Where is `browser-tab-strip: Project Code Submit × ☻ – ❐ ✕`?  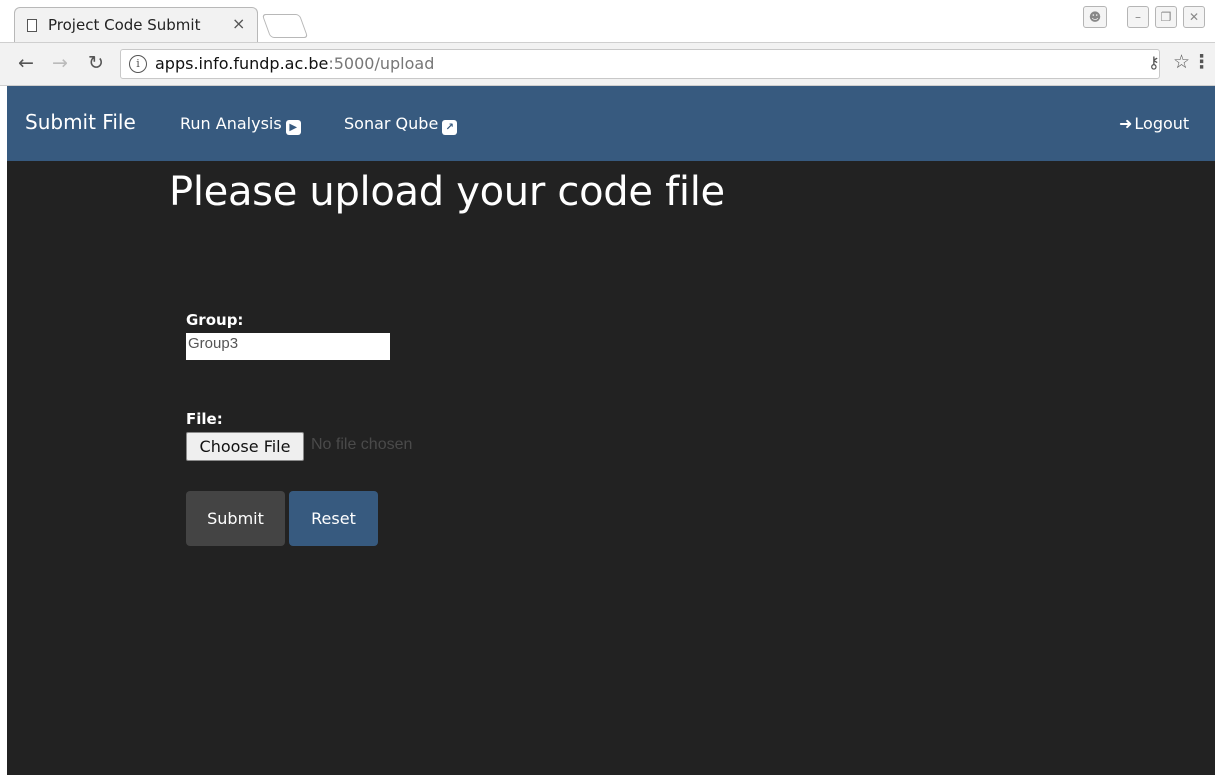 browser-tab-strip: Project Code Submit × ☻ – ❐ ✕ is located at coordinates (607, 21).